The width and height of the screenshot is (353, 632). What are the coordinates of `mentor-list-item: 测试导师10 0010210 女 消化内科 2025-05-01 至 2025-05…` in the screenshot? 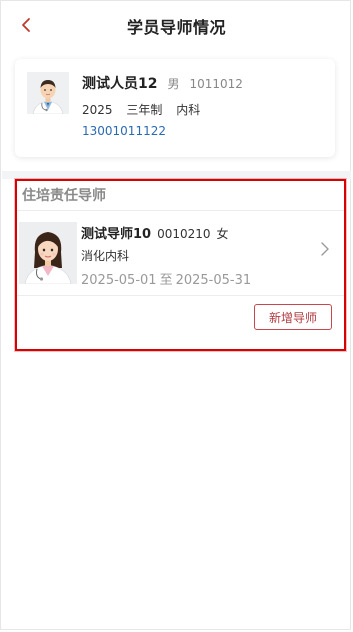 It's located at (180, 253).